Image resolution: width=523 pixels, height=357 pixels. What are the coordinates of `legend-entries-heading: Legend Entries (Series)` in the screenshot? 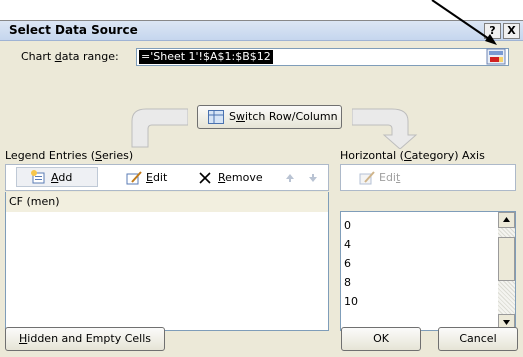 It's located at (69, 155).